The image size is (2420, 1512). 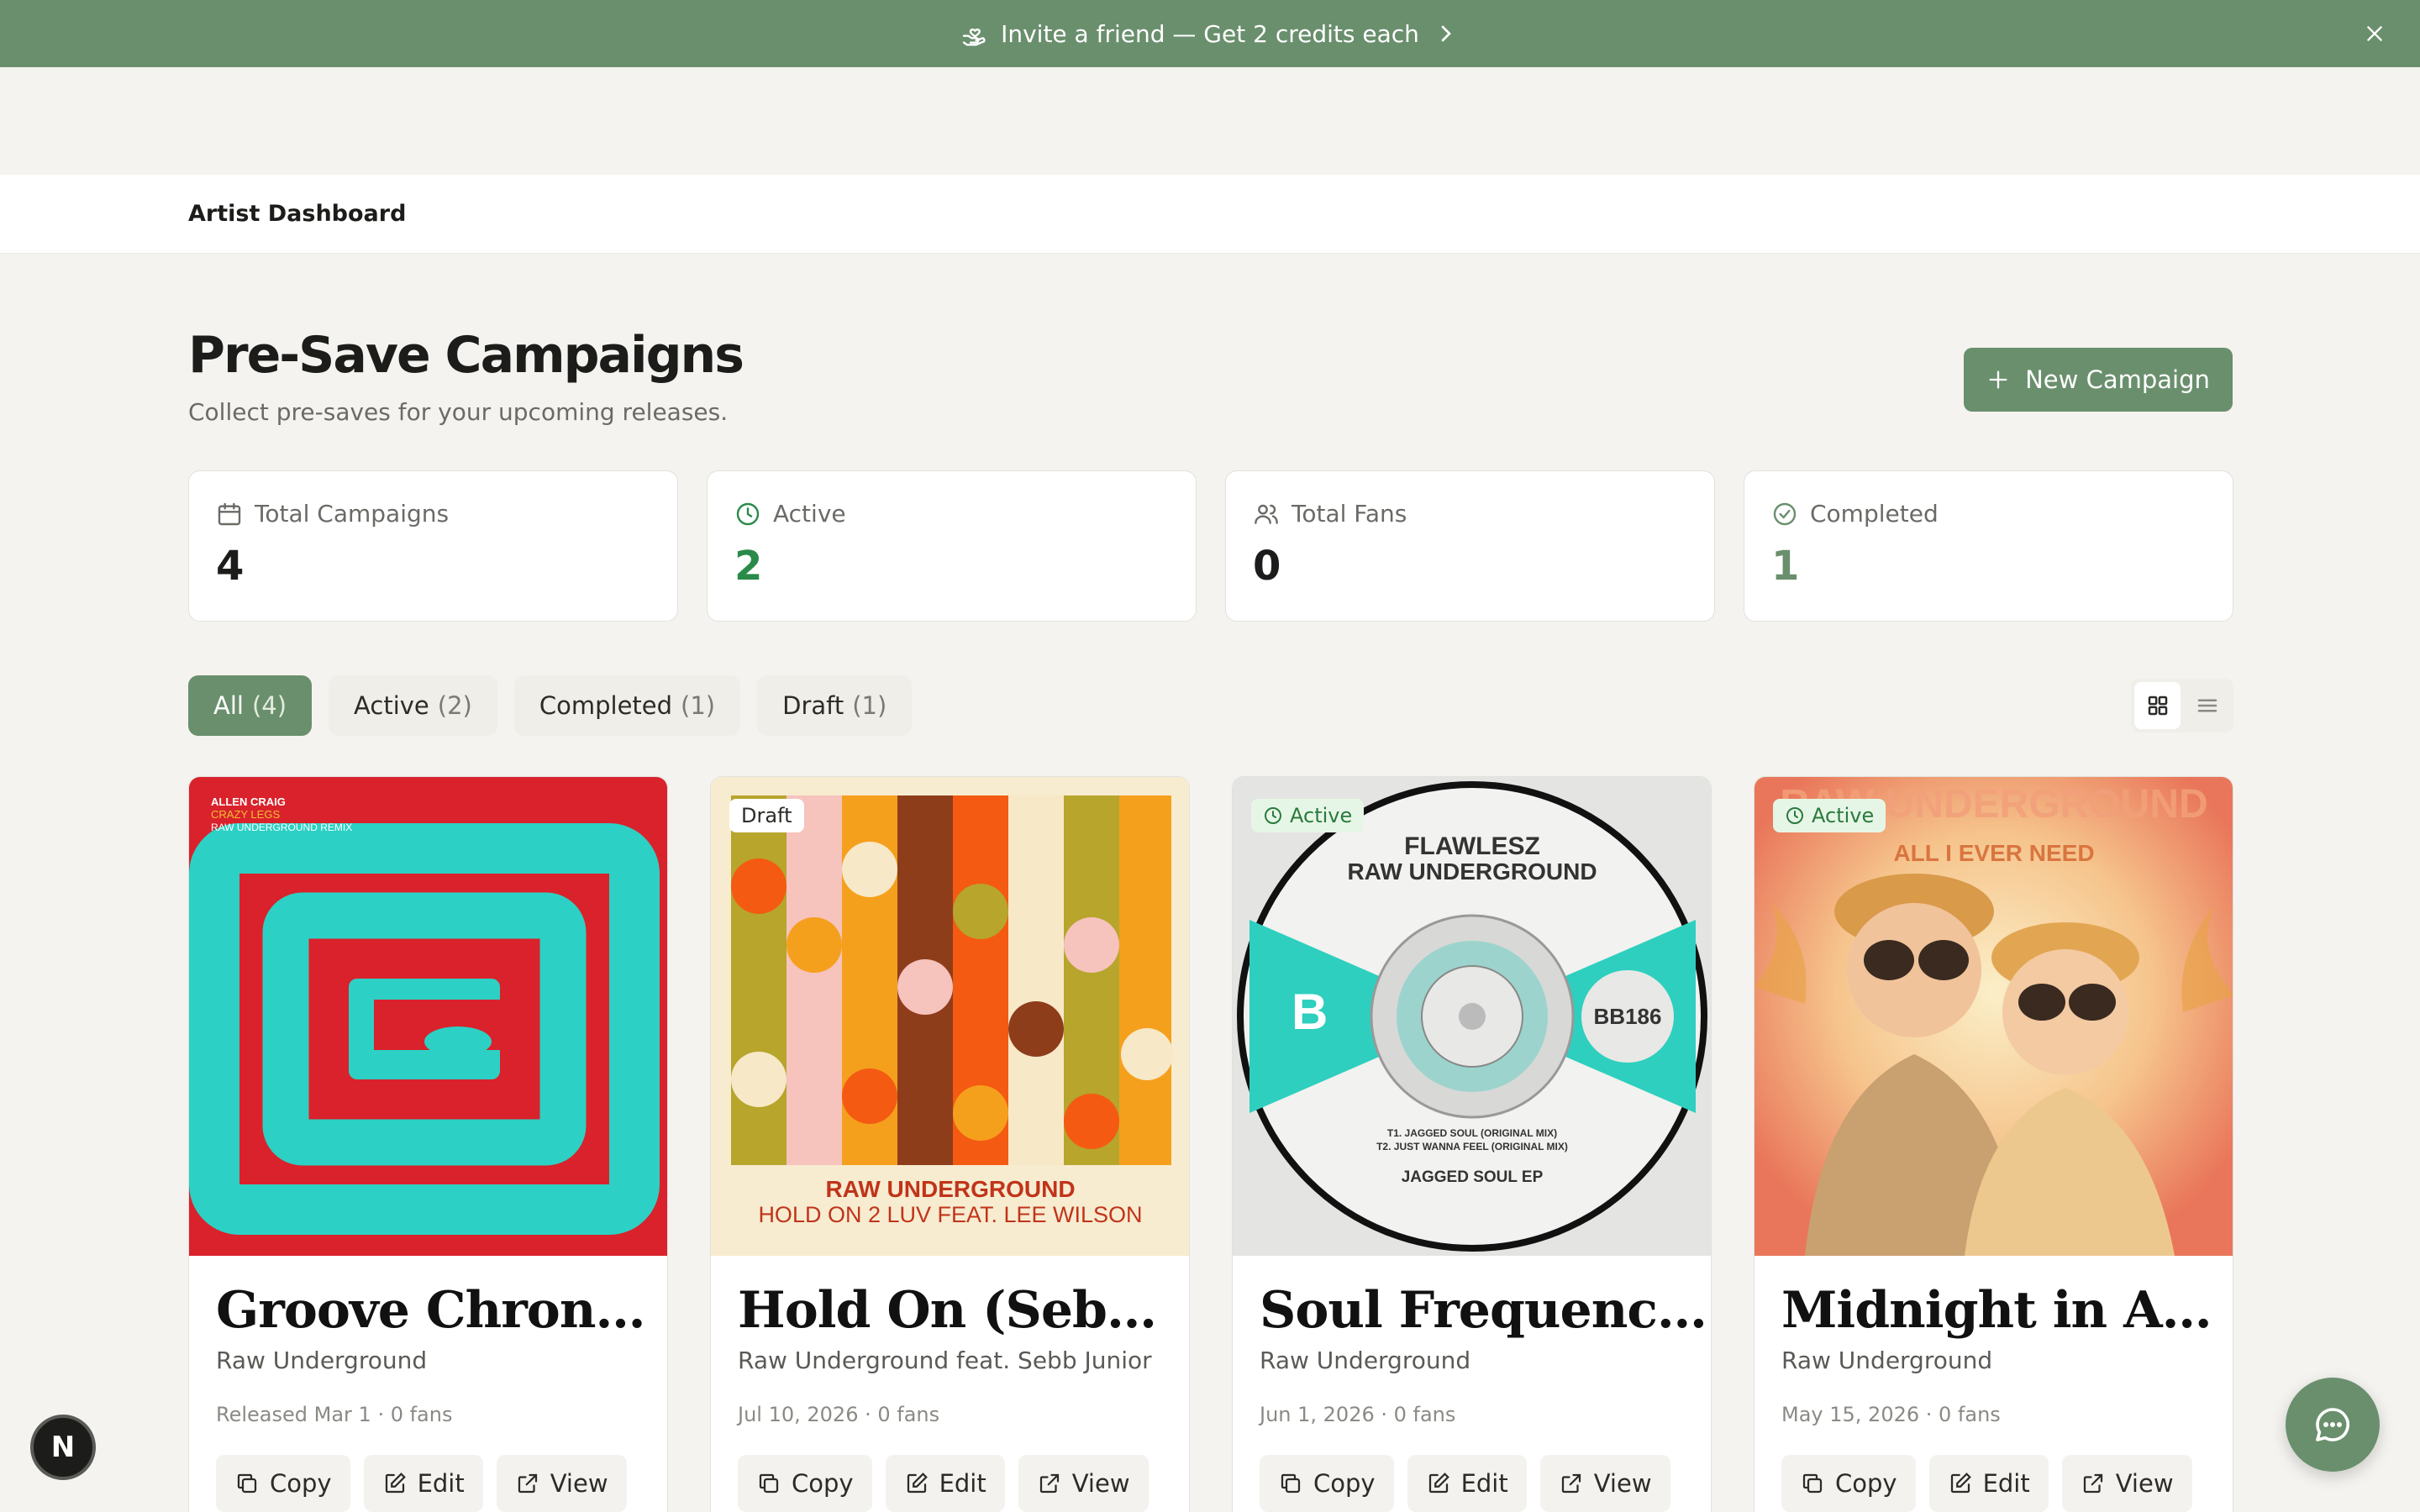 What do you see at coordinates (228, 705) in the screenshot?
I see `tab-label: All` at bounding box center [228, 705].